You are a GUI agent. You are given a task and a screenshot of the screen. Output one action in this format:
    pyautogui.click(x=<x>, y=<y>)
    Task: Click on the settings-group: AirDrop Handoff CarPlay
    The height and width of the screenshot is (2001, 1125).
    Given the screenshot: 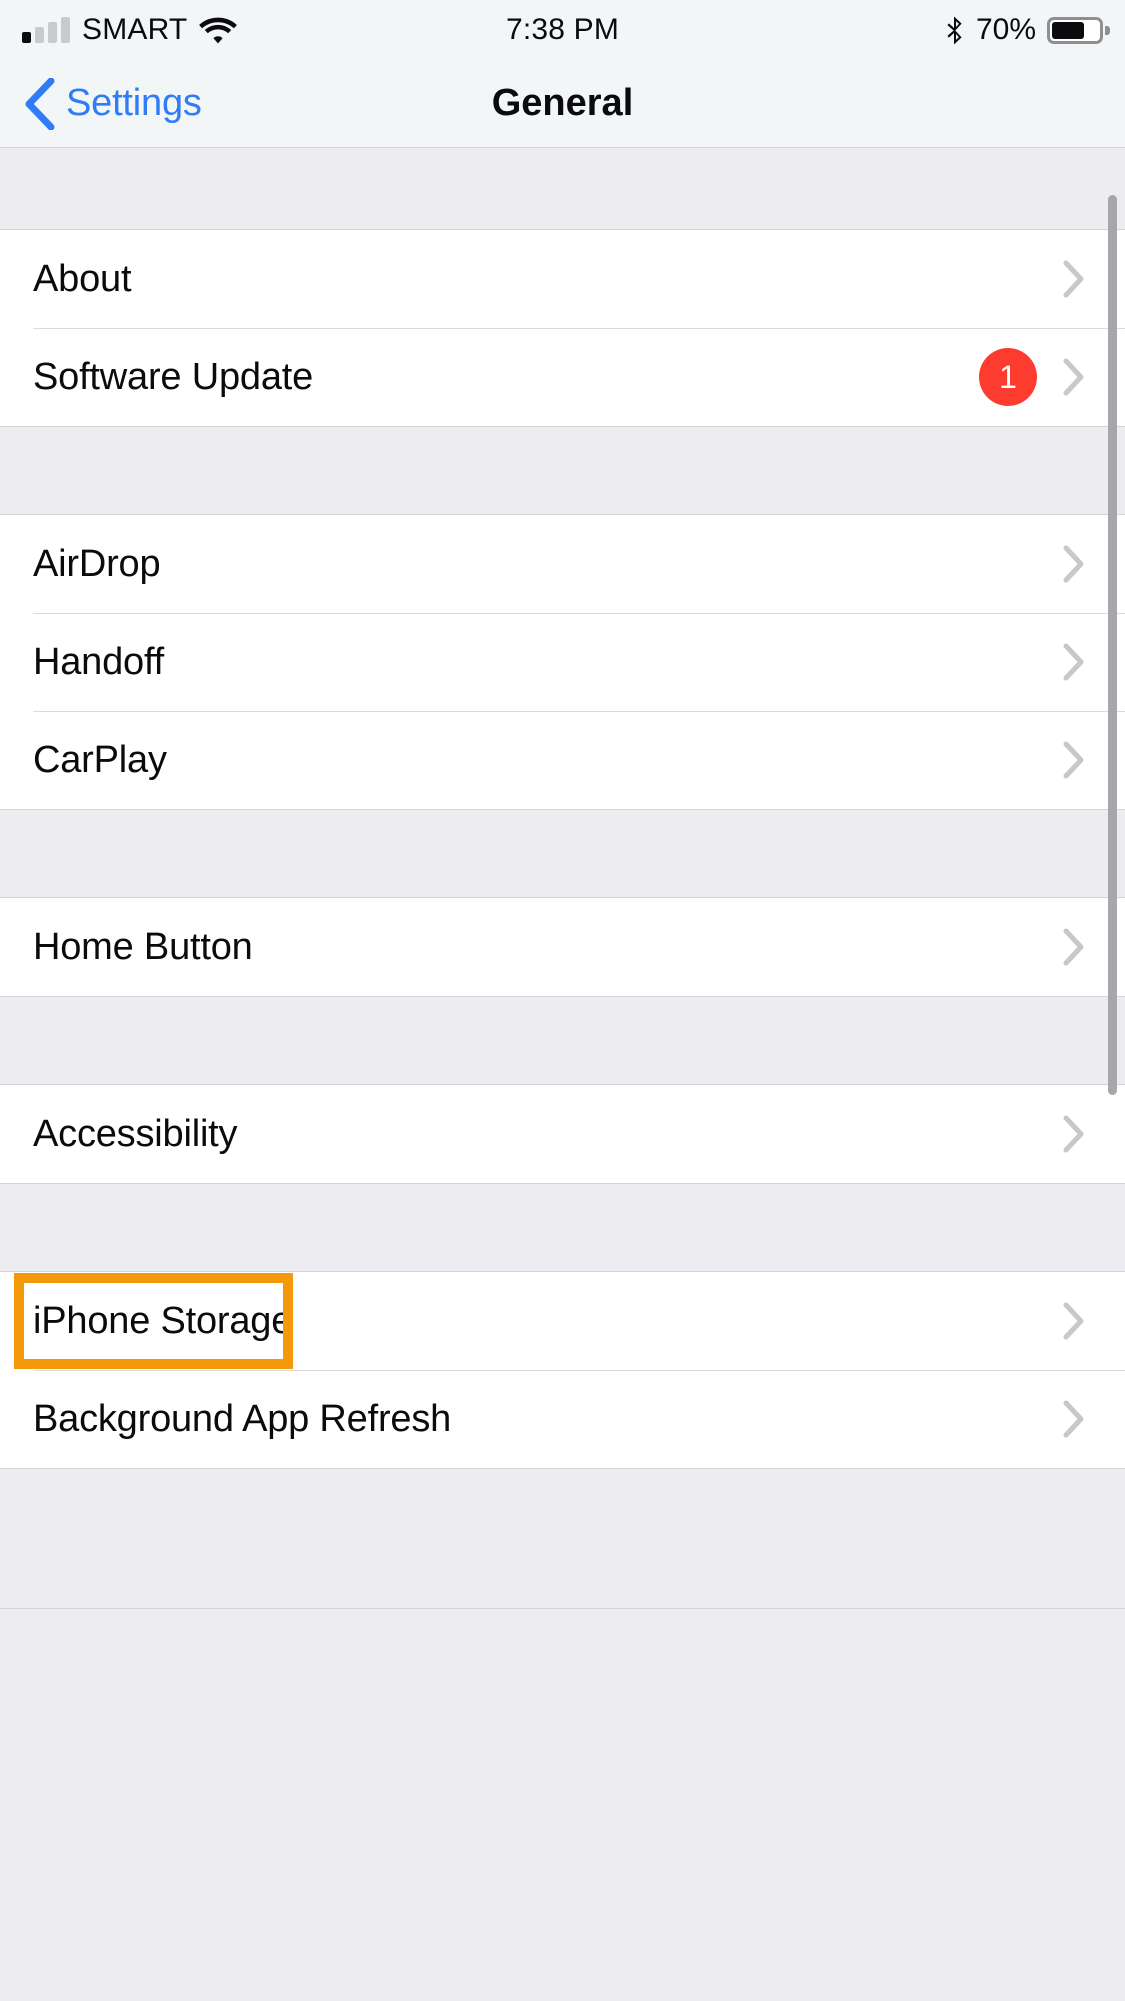 What is the action you would take?
    pyautogui.click(x=562, y=662)
    